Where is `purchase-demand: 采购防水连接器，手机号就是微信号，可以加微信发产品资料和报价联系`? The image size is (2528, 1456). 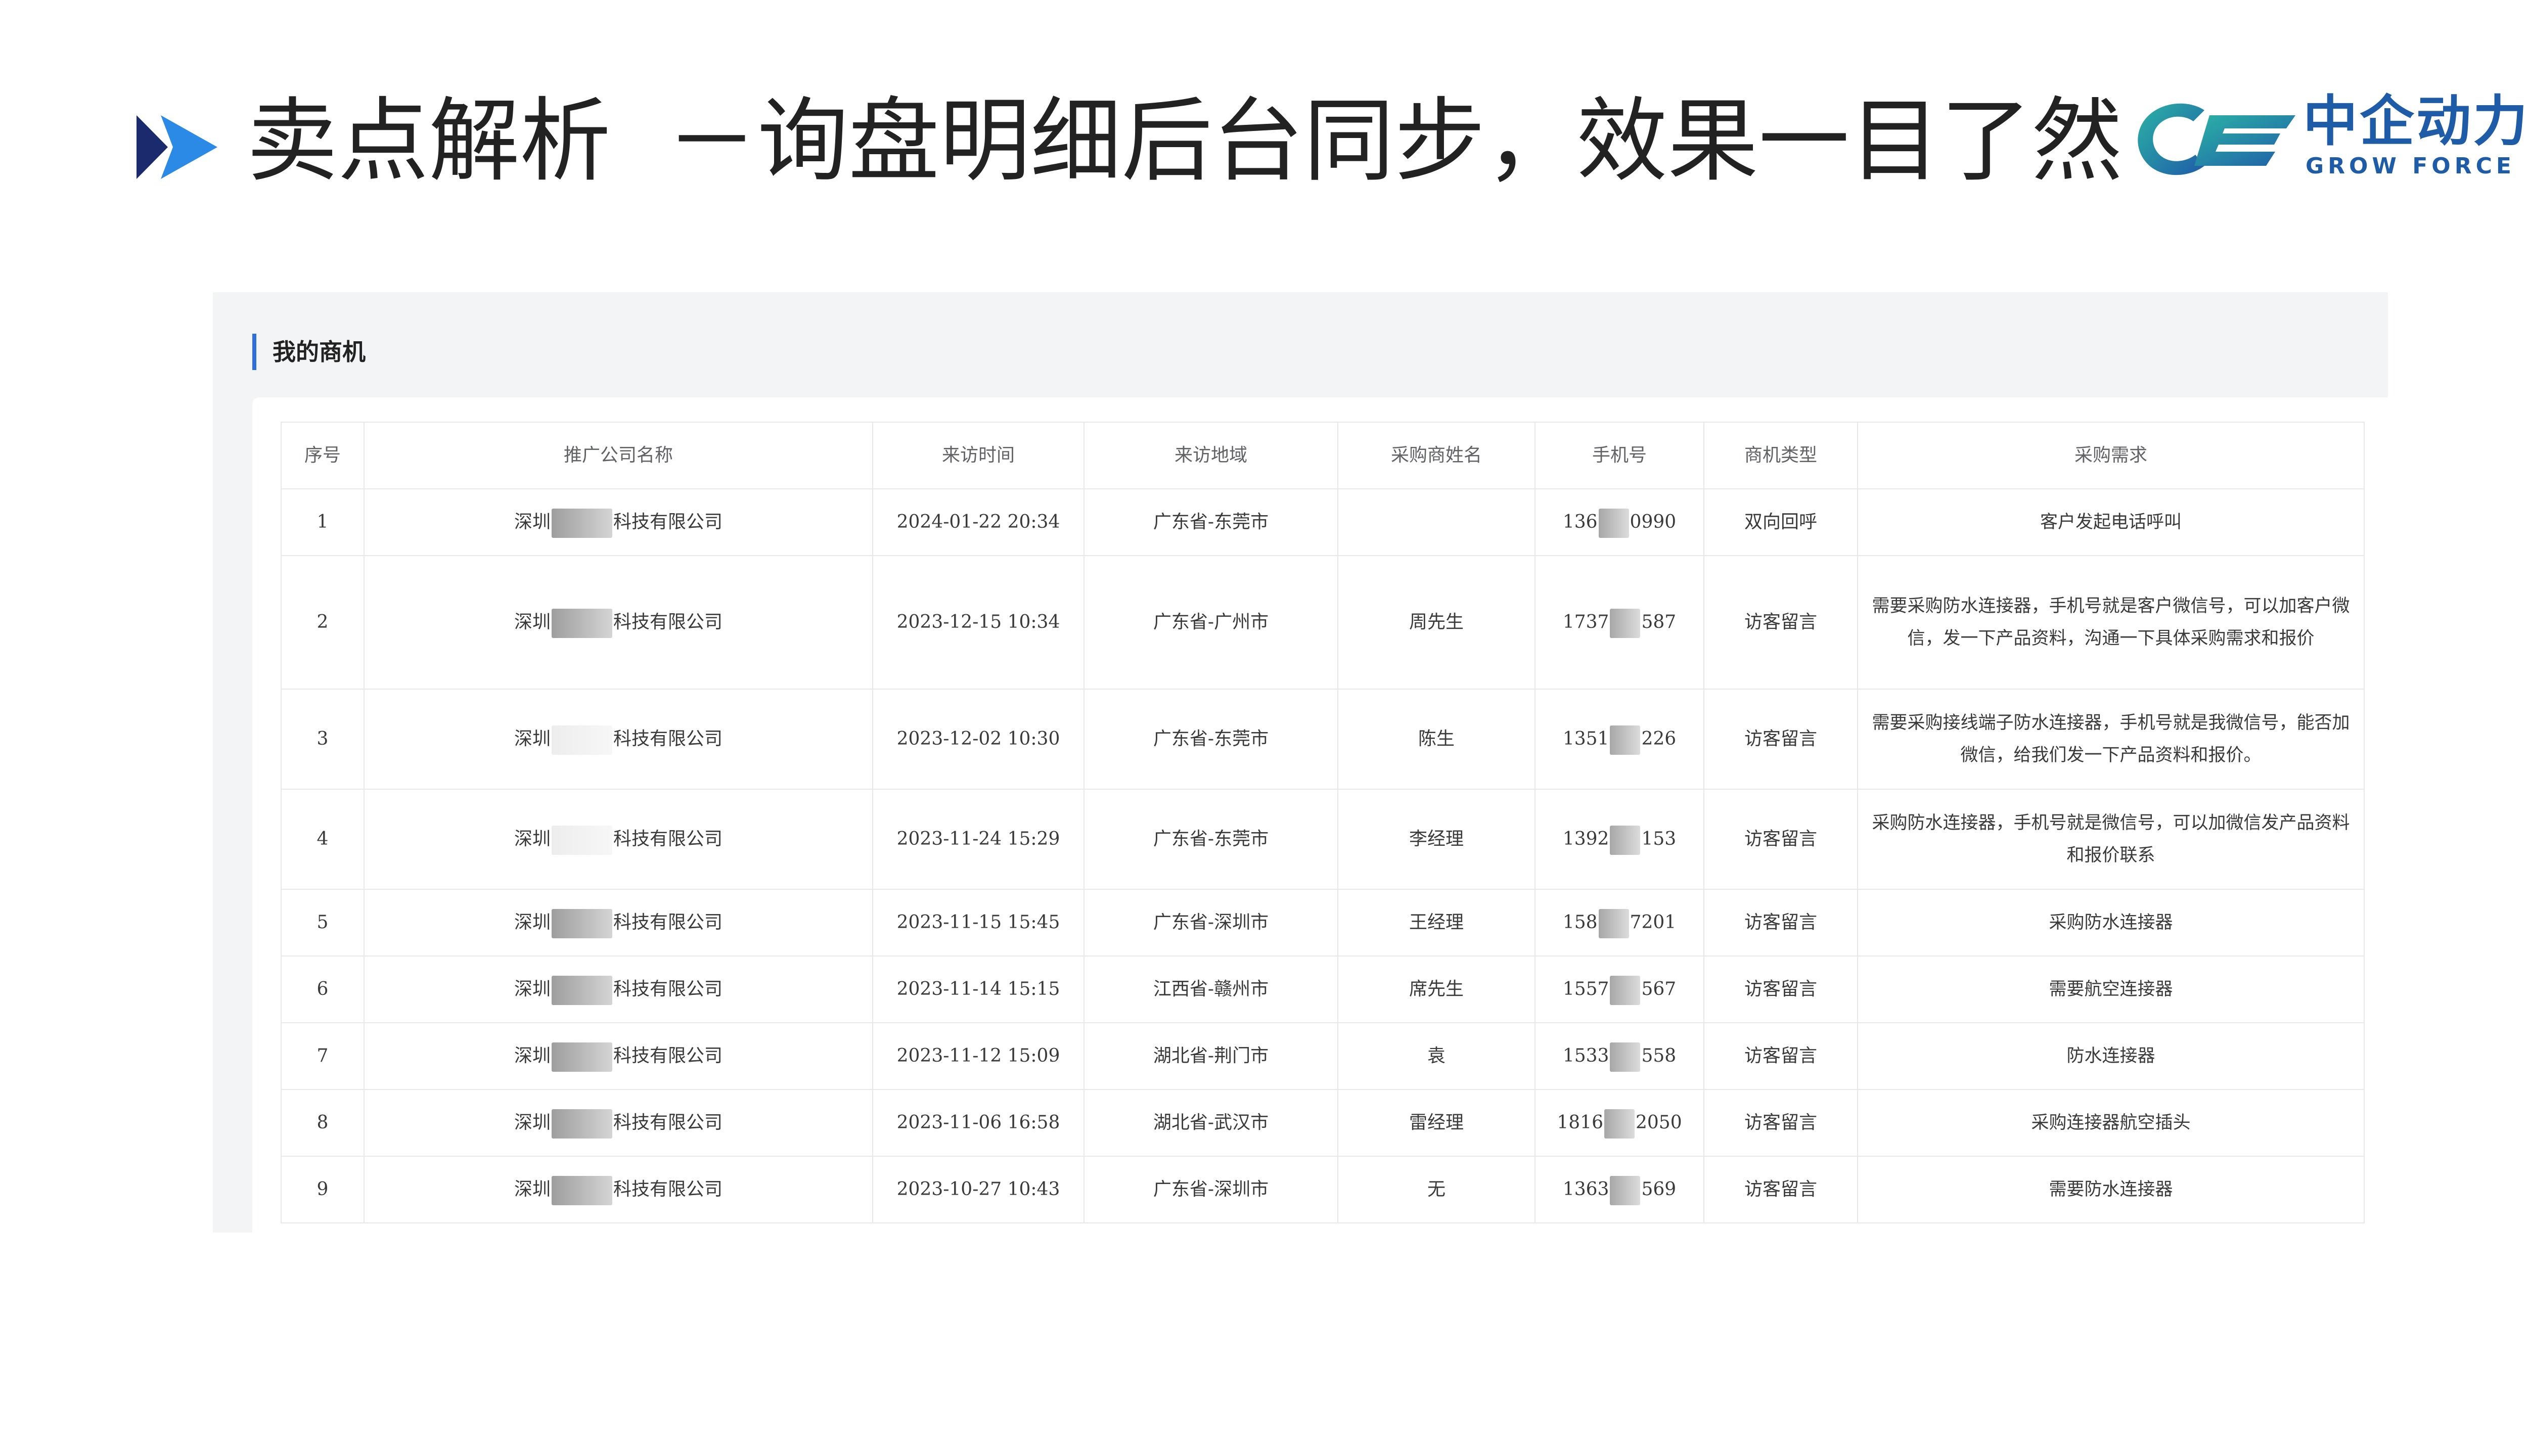
purchase-demand: 采购防水连接器，手机号就是微信号，可以加微信发产品资料和报价联系 is located at coordinates (2111, 839).